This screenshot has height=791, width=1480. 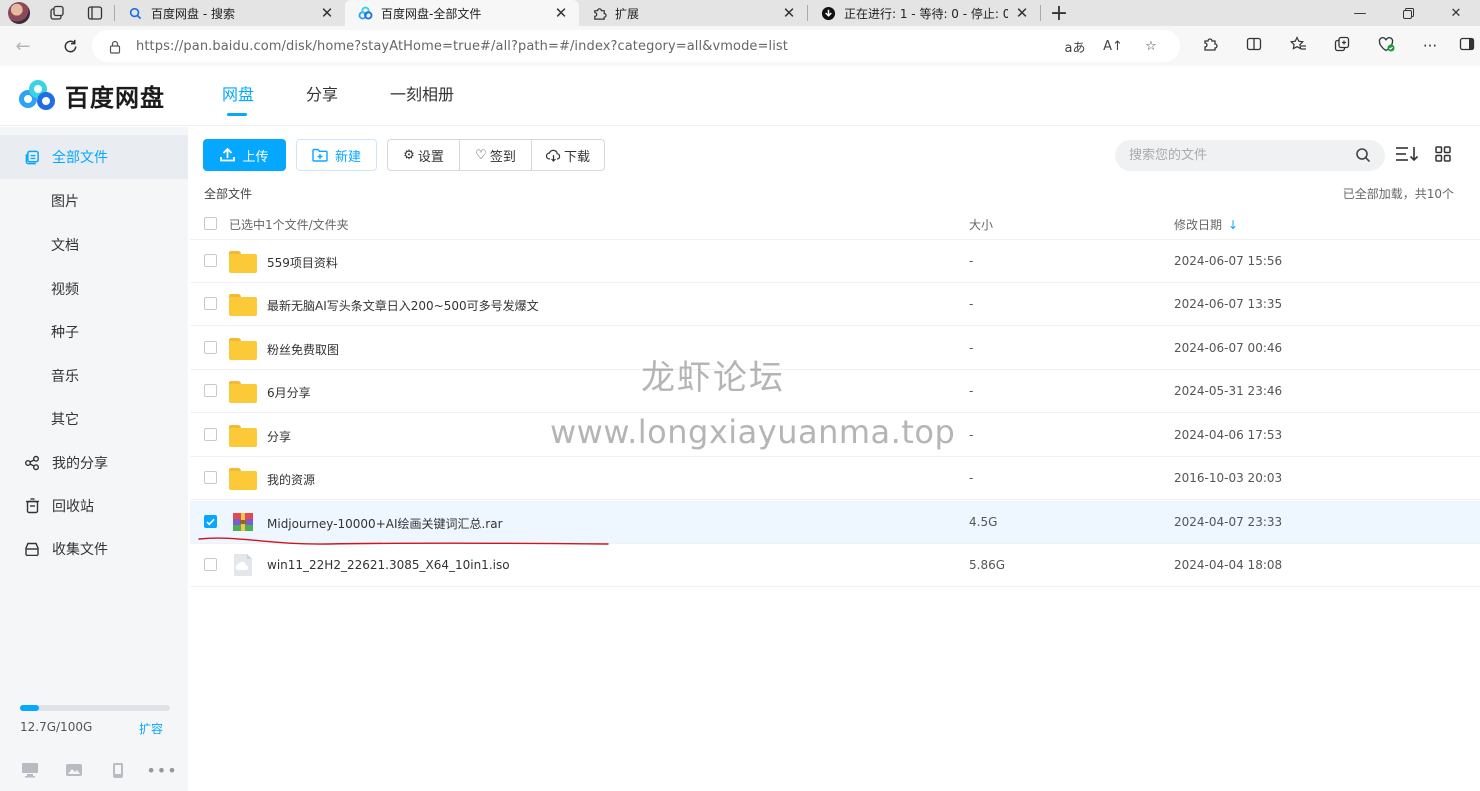 I want to click on browser-tab-baidu-pan: 百度网盘-全部文件 ✕, so click(x=462, y=13).